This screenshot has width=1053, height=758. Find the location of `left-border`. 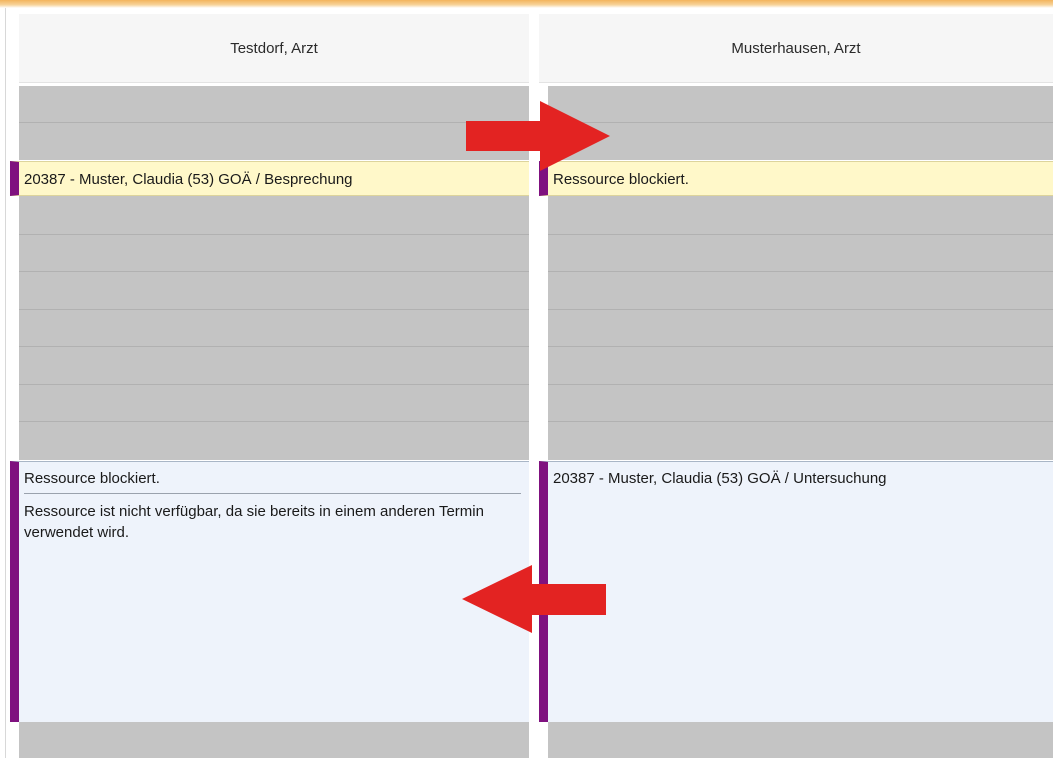

left-border is located at coordinates (5, 383).